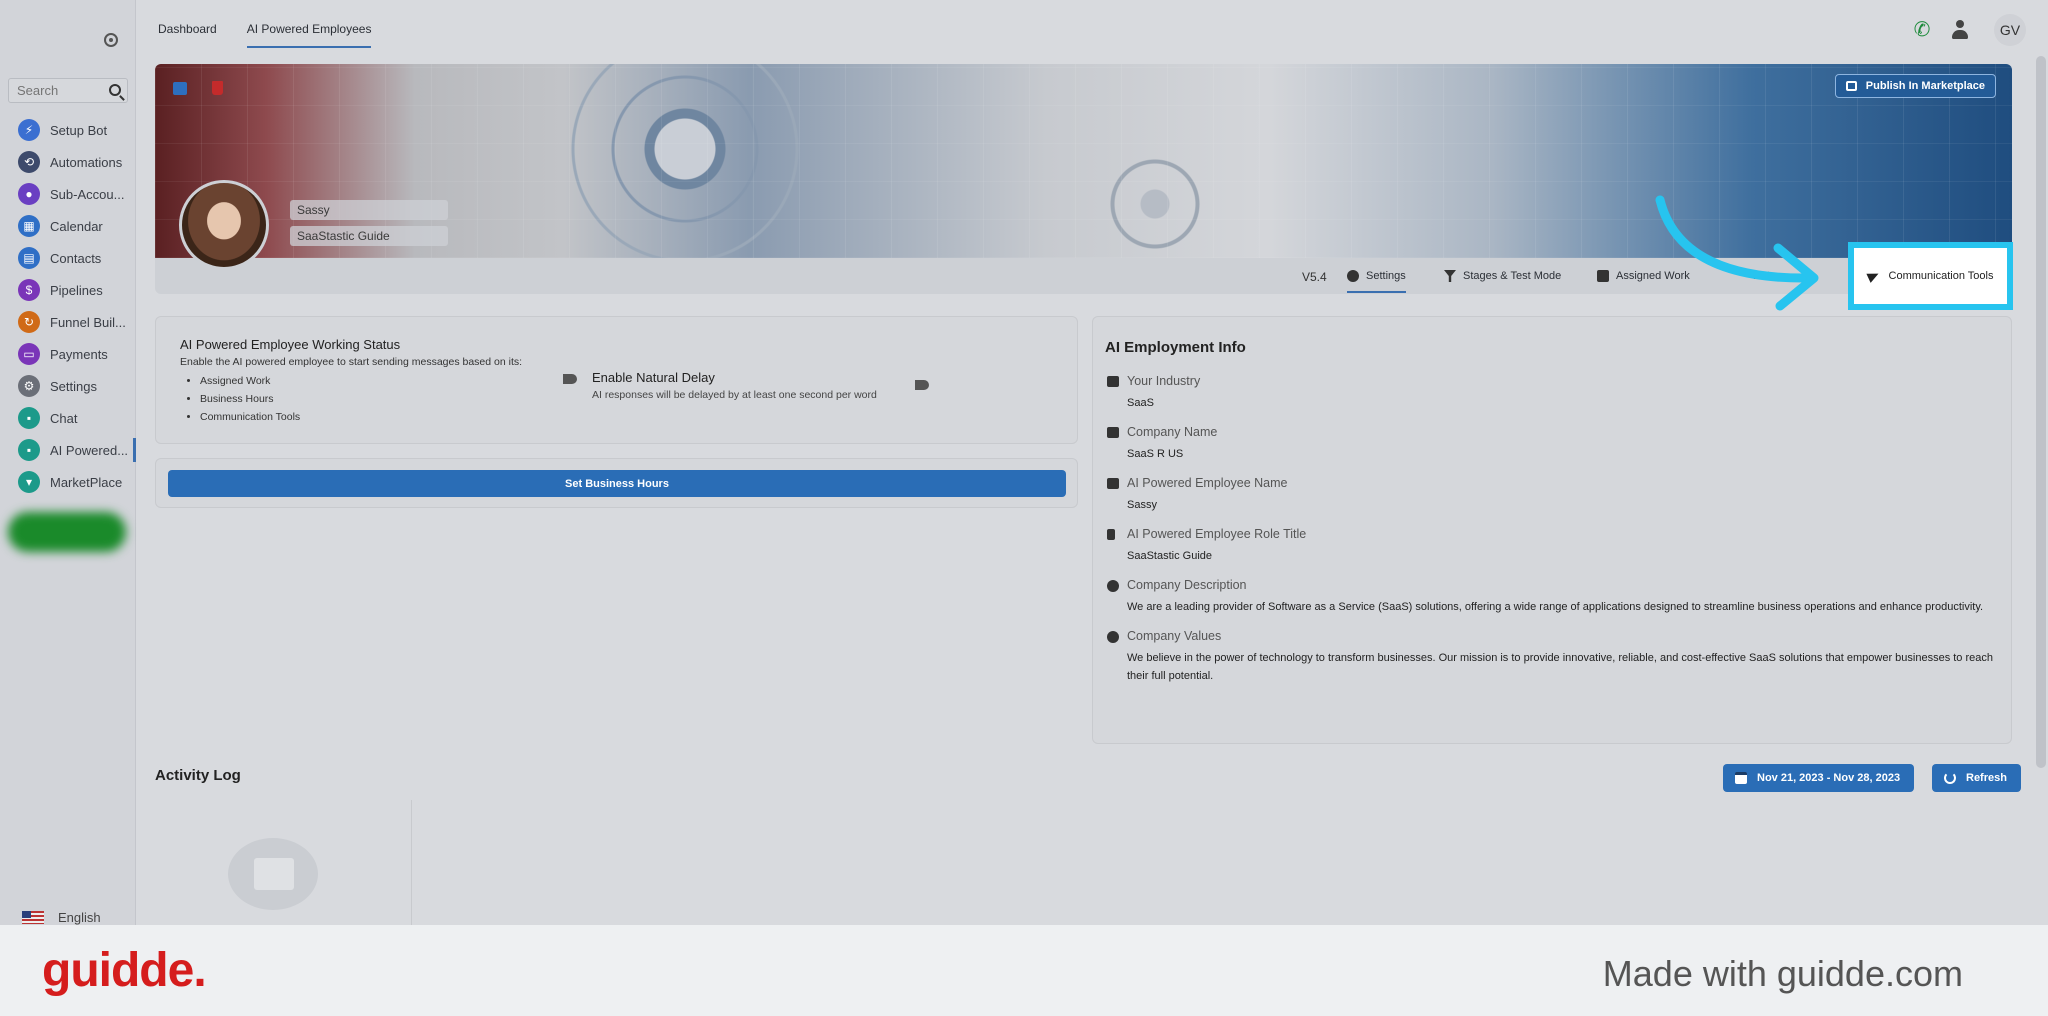 The width and height of the screenshot is (2048, 1016). I want to click on sidebar-item-setup-bot: ⚡ Setup Bot, so click(68, 130).